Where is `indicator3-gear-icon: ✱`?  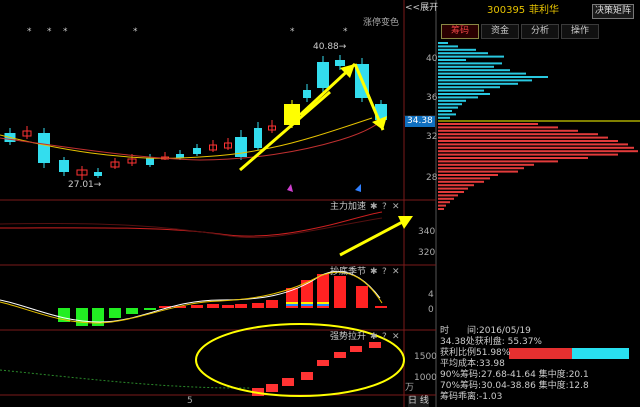
indicator3-gear-icon: ✱ is located at coordinates (374, 337).